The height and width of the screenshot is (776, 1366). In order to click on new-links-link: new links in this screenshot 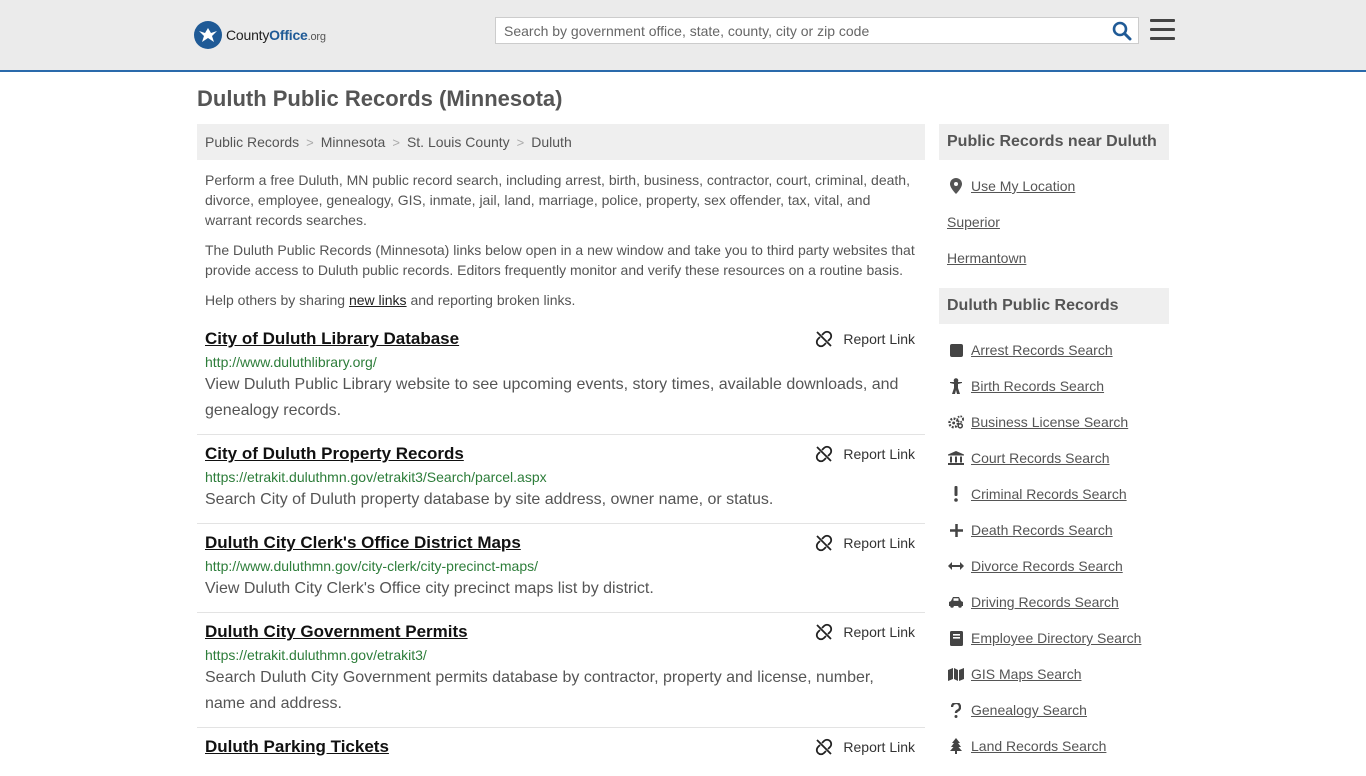, I will do `click(378, 300)`.